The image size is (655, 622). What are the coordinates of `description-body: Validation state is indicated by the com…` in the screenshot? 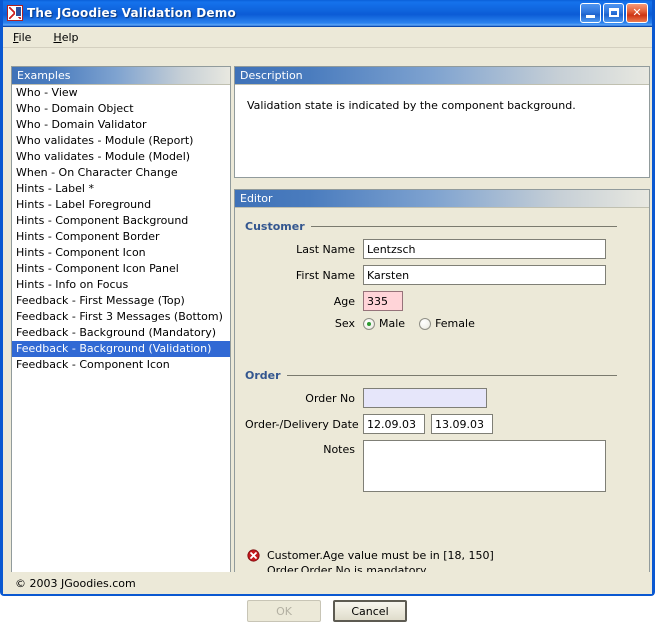 It's located at (442, 131).